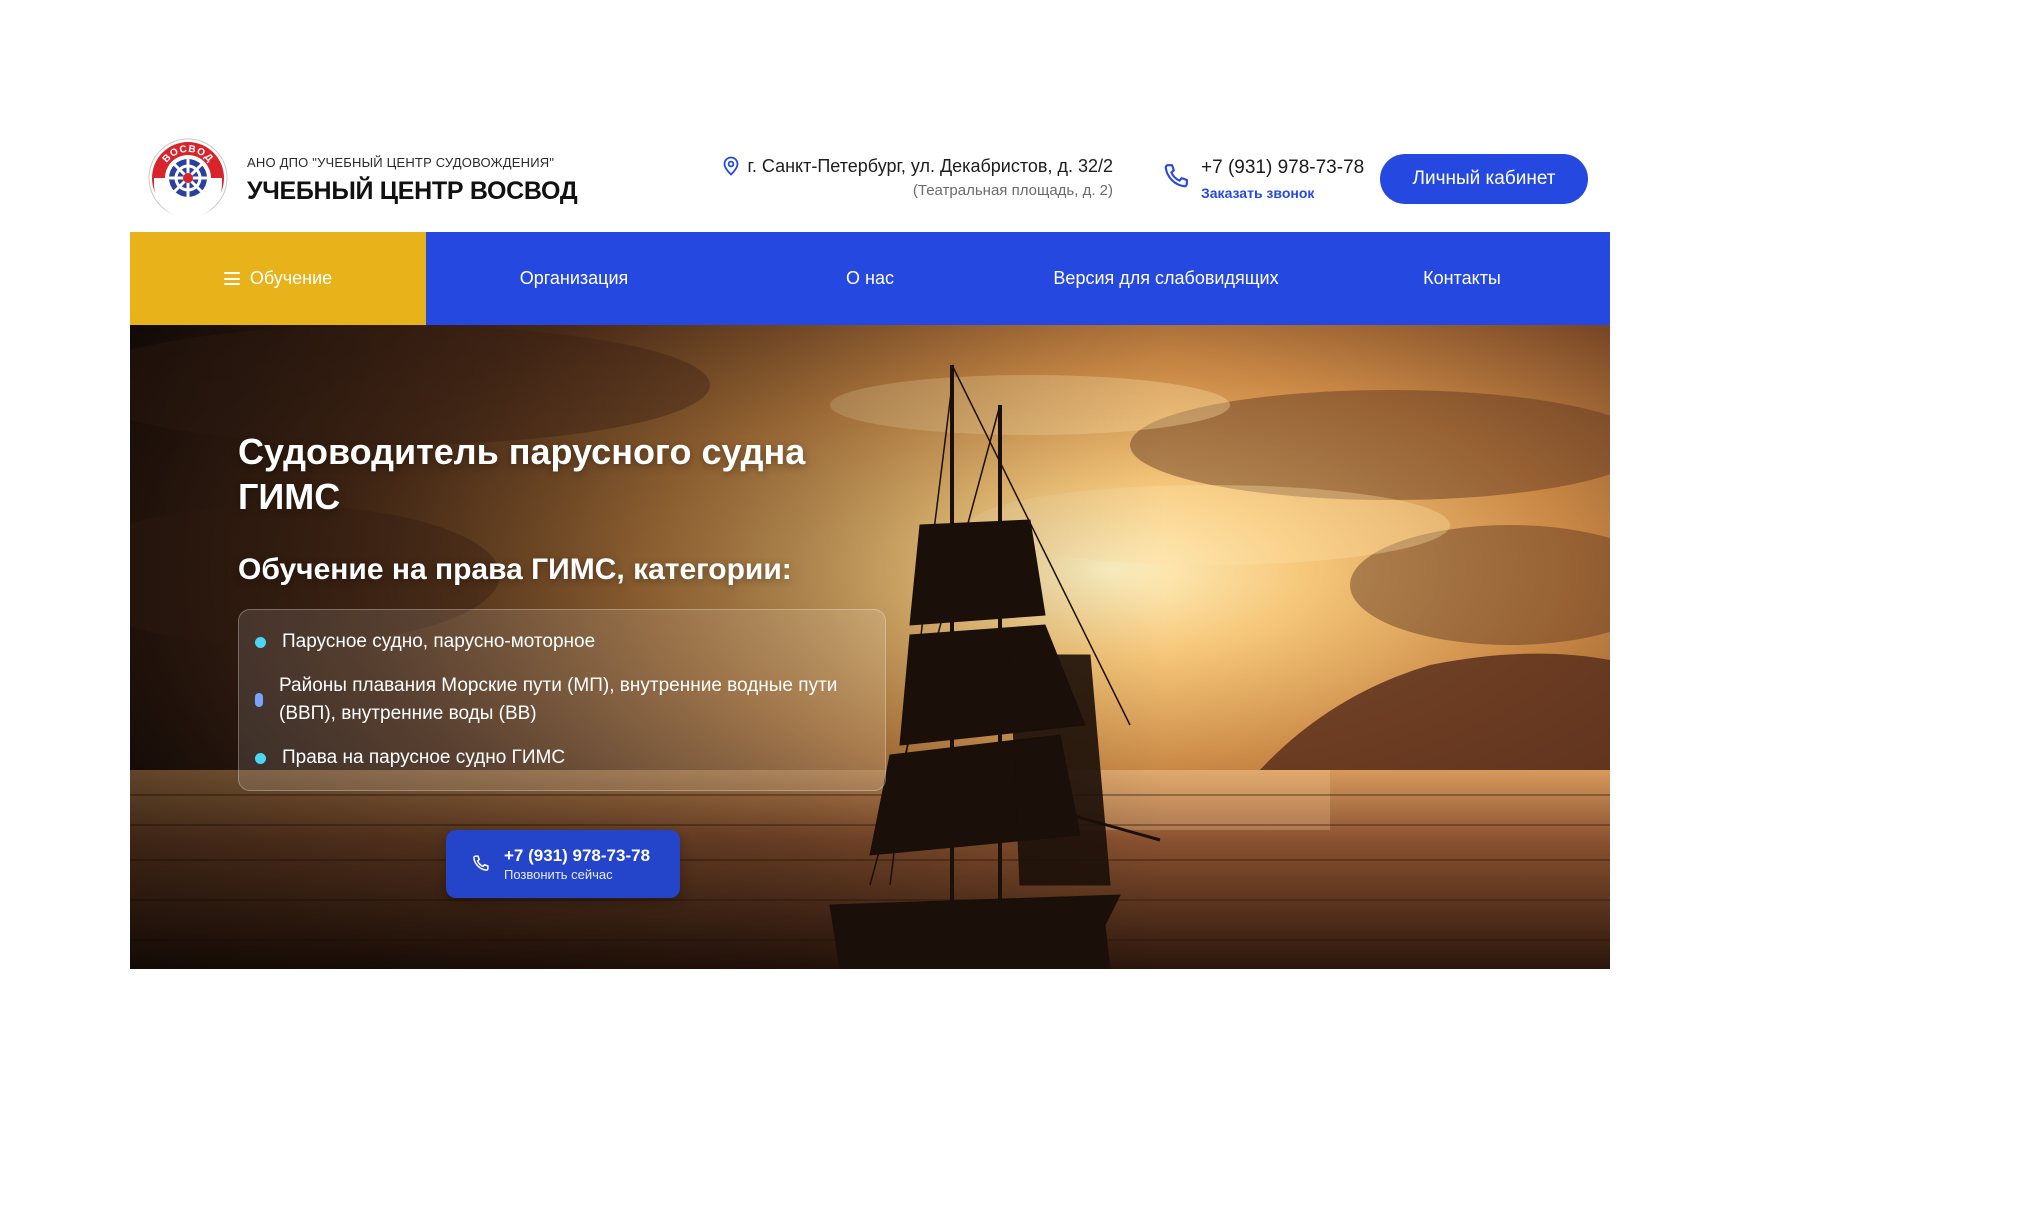  What do you see at coordinates (1282, 168) in the screenshot?
I see `header-phone-number: +7 (931) 978-73-78` at bounding box center [1282, 168].